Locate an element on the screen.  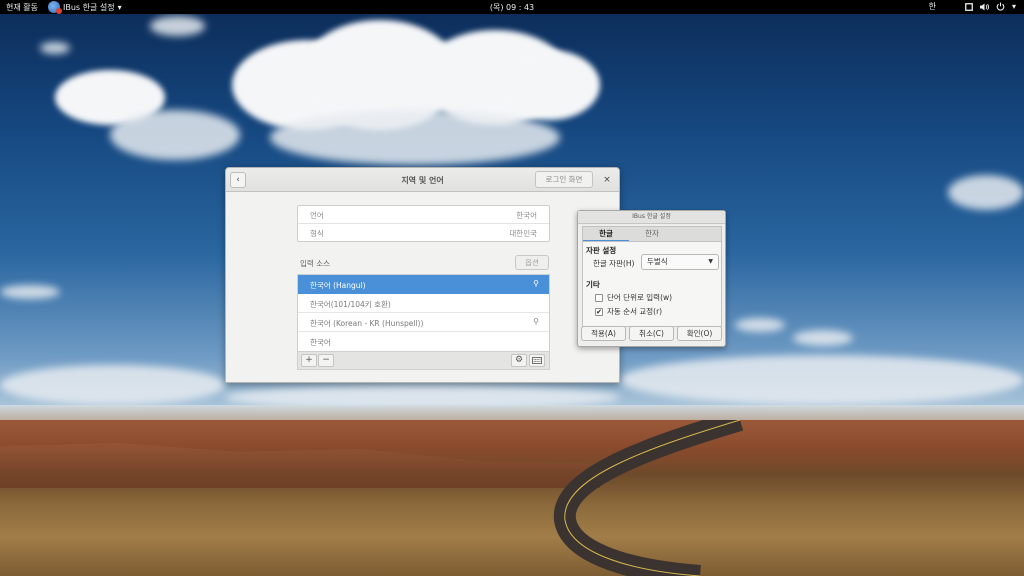
activities-button: 현재 활동 is located at coordinates (22, 7).